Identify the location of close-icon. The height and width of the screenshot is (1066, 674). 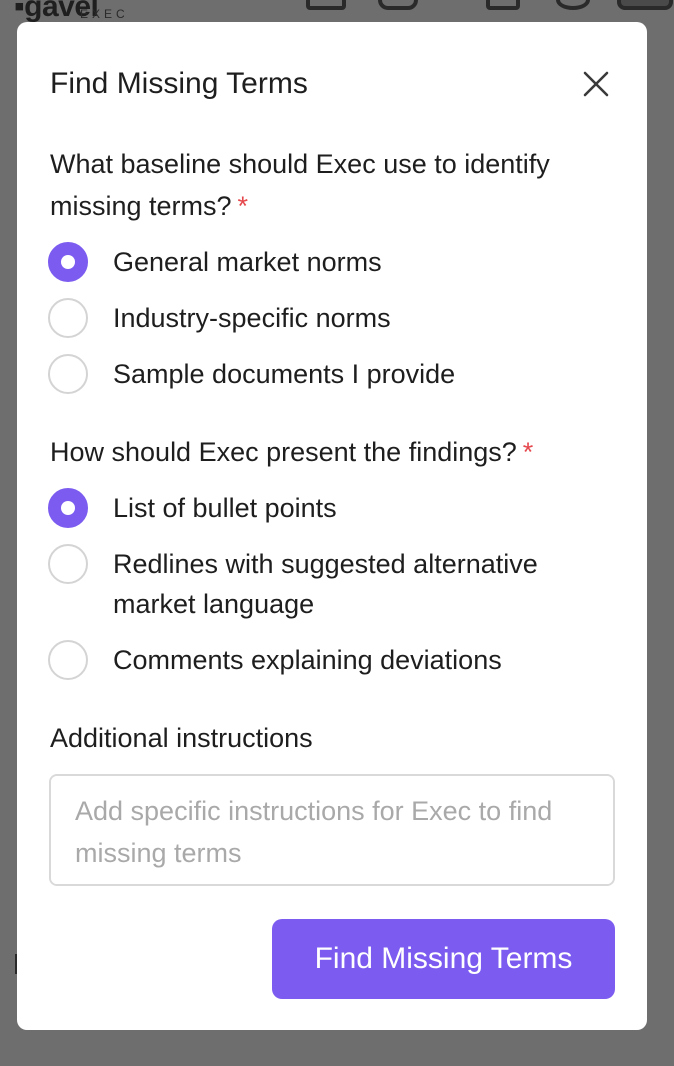
(596, 84).